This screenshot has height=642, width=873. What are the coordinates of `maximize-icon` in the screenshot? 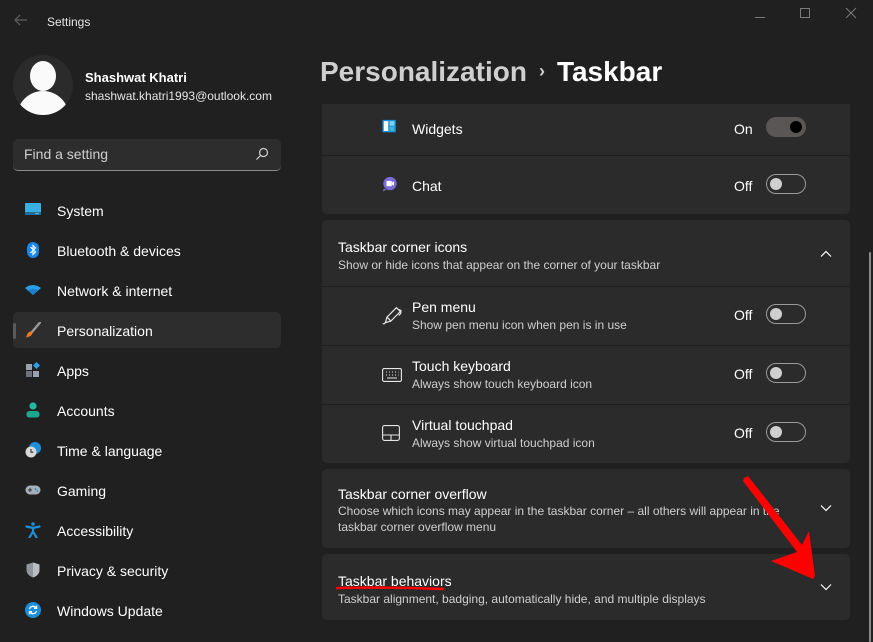 It's located at (805, 13).